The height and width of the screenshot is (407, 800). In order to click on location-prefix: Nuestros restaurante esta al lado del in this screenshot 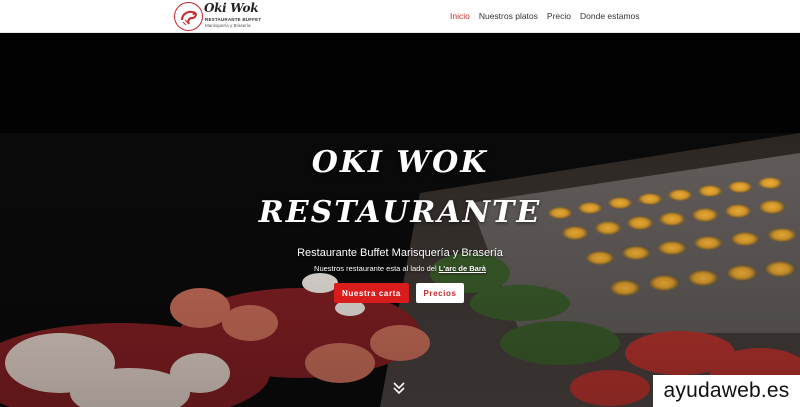, I will do `click(376, 268)`.